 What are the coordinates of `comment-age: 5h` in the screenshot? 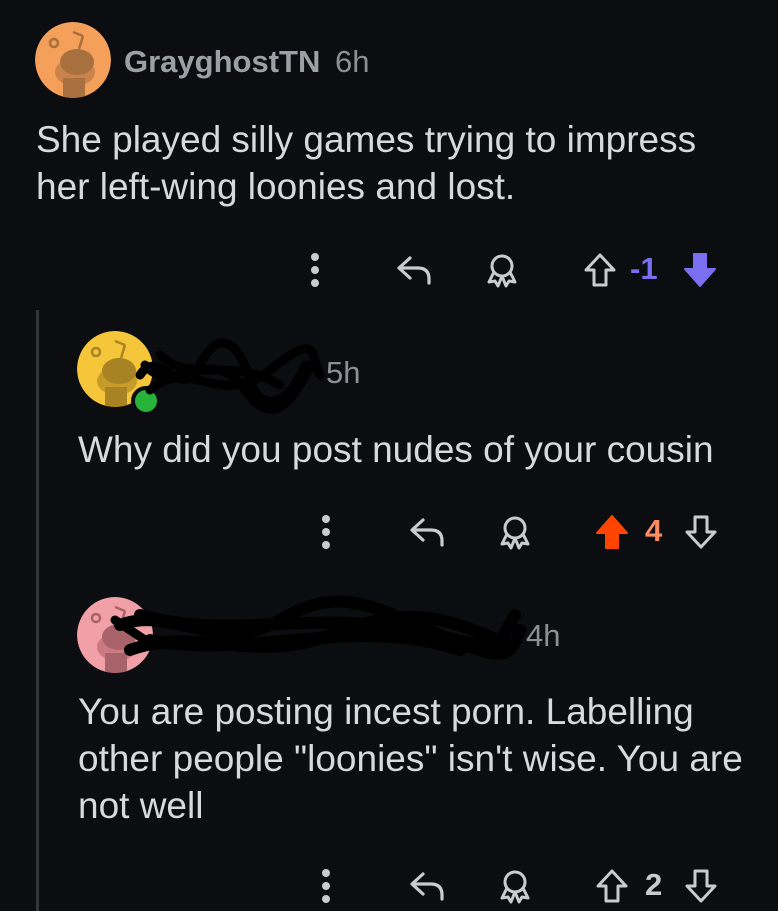 It's located at (343, 372).